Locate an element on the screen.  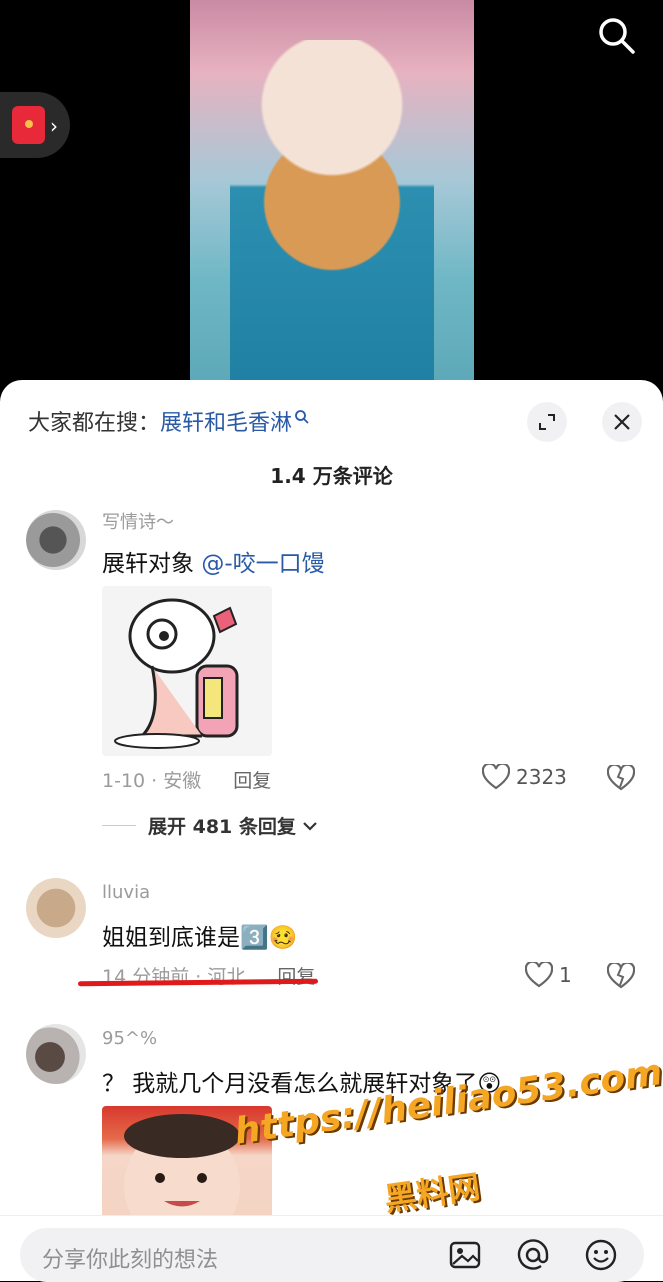
comment-text: 展轩对象 @-咬一口馒 is located at coordinates (213, 561).